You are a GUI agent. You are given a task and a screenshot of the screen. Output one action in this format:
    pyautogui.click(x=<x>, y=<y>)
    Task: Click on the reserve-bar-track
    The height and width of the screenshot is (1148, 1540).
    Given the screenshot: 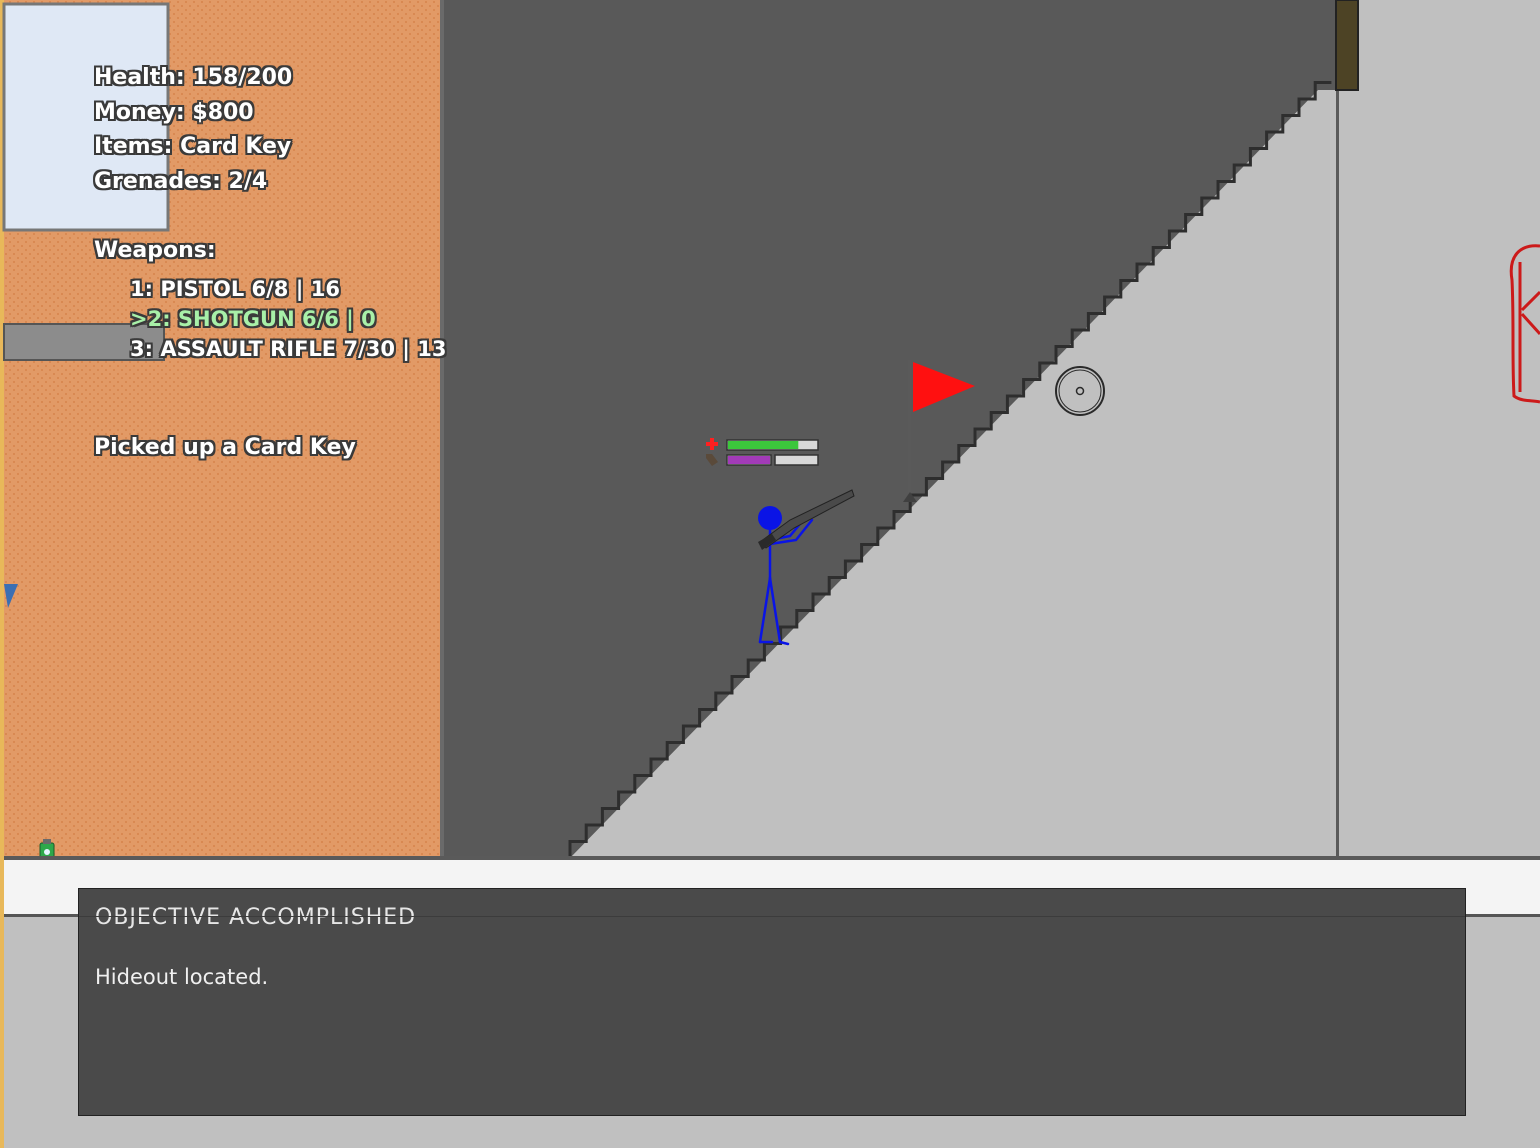 What is the action you would take?
    pyautogui.click(x=796, y=460)
    